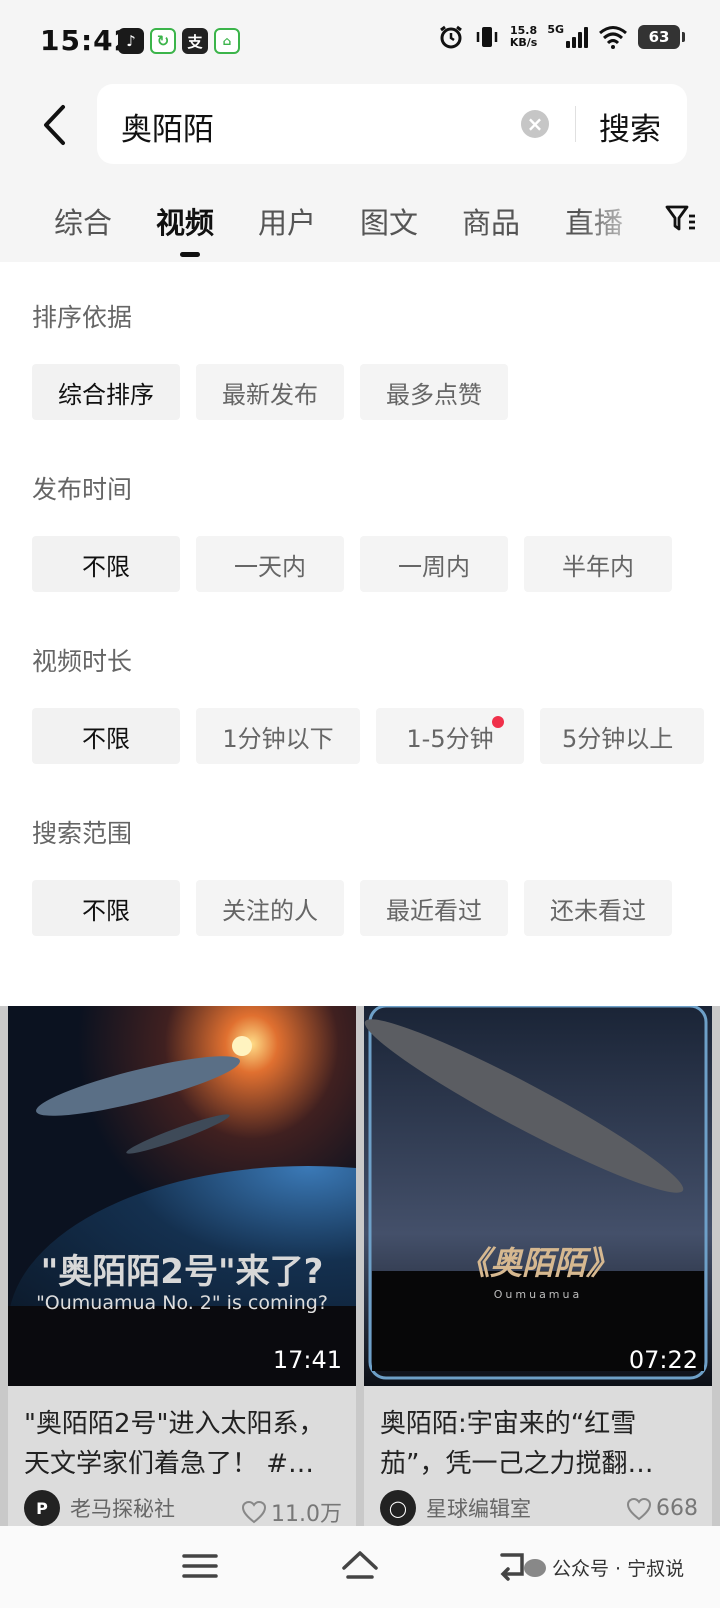 This screenshot has height=1608, width=720. Describe the element at coordinates (662, 1508) in the screenshot. I see `like-count: 668` at that location.